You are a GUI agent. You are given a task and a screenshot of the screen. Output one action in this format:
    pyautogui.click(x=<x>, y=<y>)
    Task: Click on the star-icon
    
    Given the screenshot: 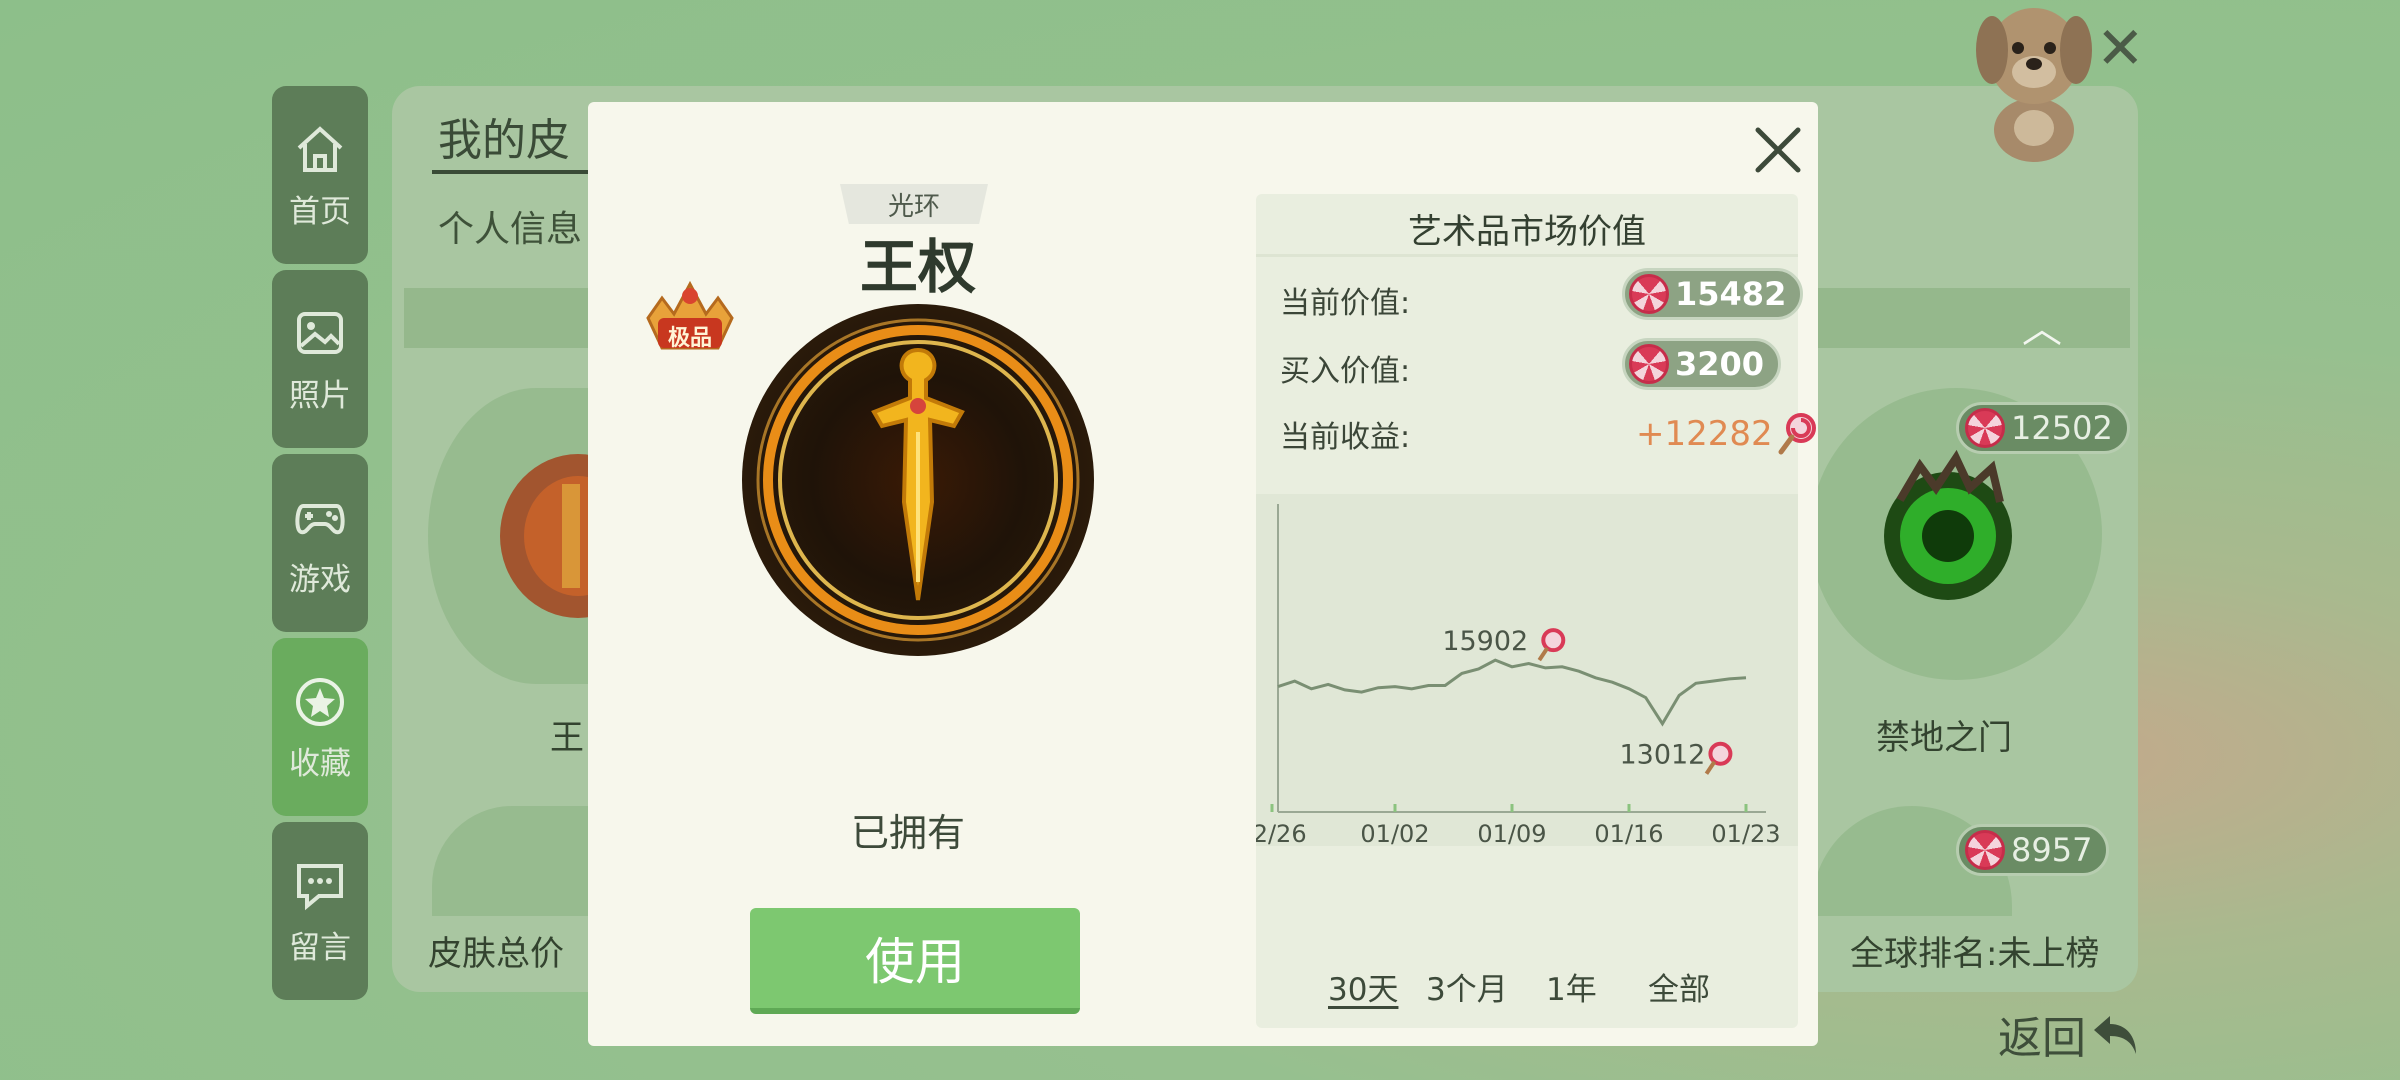 What is the action you would take?
    pyautogui.click(x=320, y=701)
    